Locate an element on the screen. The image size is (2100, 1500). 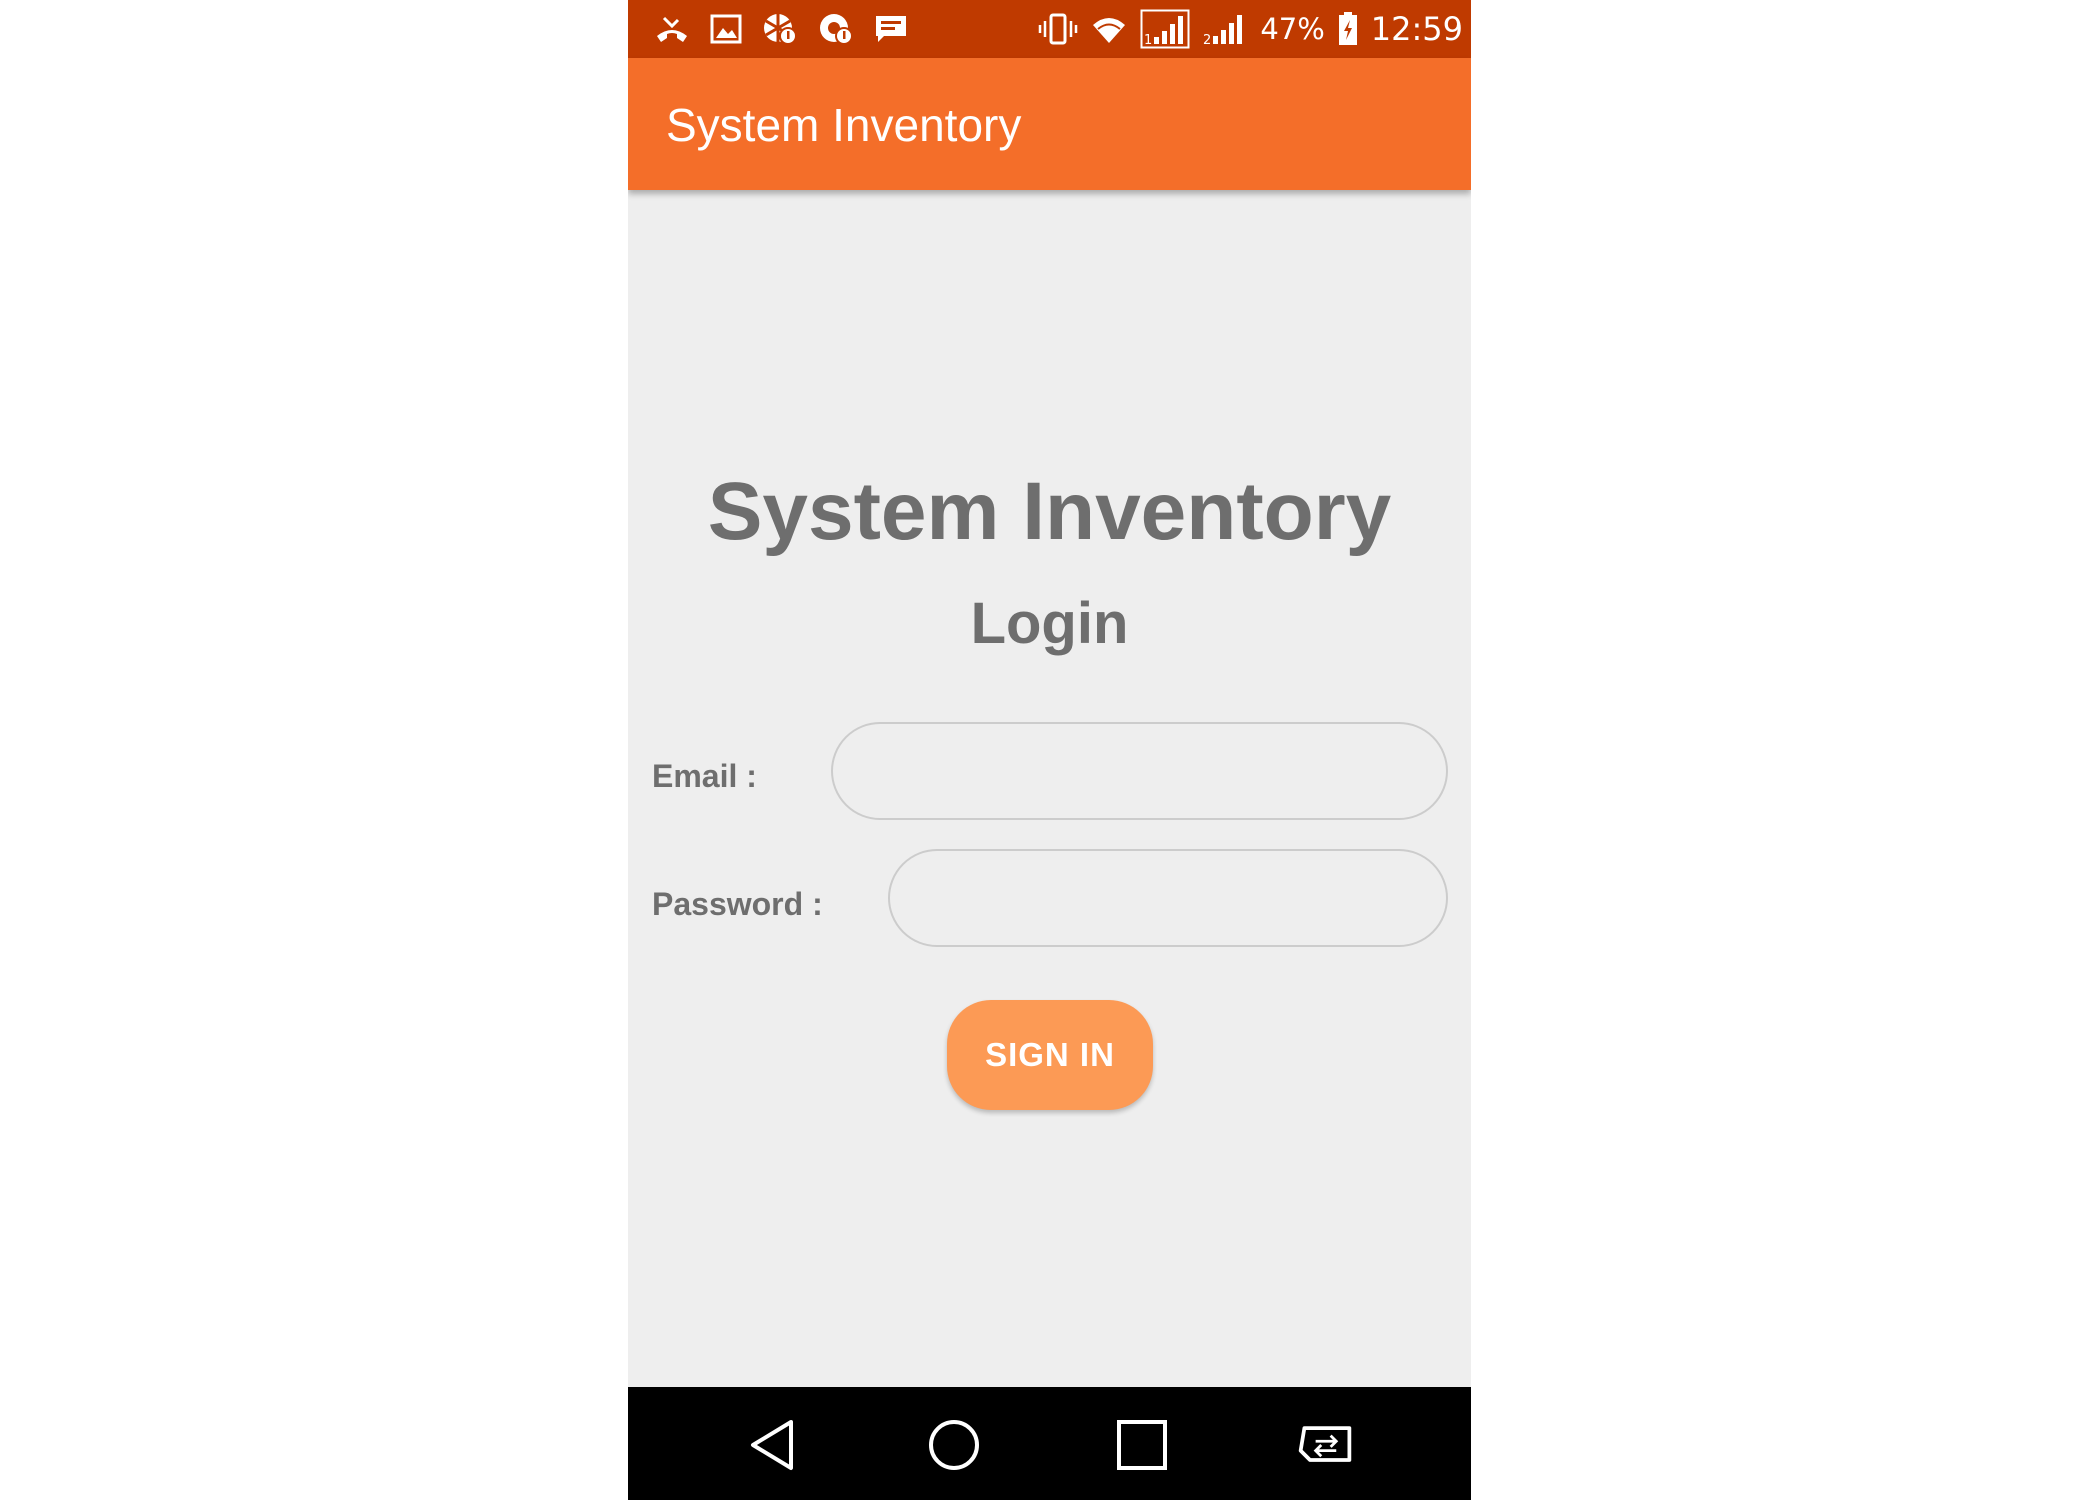
password-label: Password : is located at coordinates (737, 904).